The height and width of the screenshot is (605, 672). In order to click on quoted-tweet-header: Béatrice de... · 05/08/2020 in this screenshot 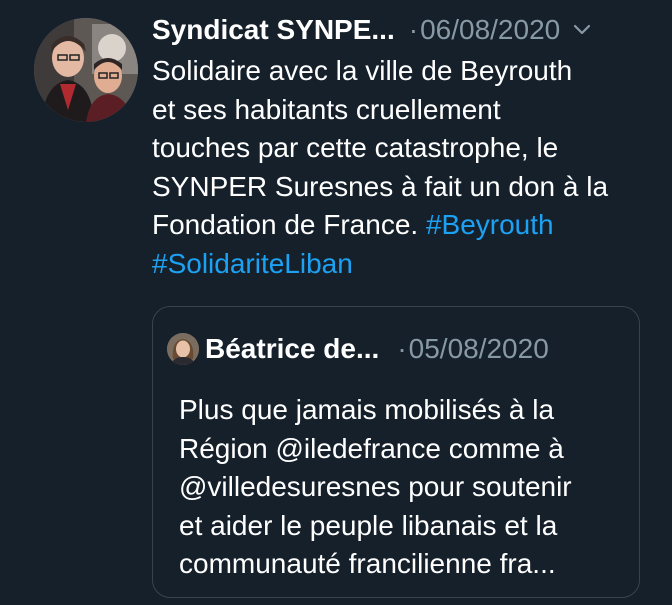, I will do `click(397, 349)`.